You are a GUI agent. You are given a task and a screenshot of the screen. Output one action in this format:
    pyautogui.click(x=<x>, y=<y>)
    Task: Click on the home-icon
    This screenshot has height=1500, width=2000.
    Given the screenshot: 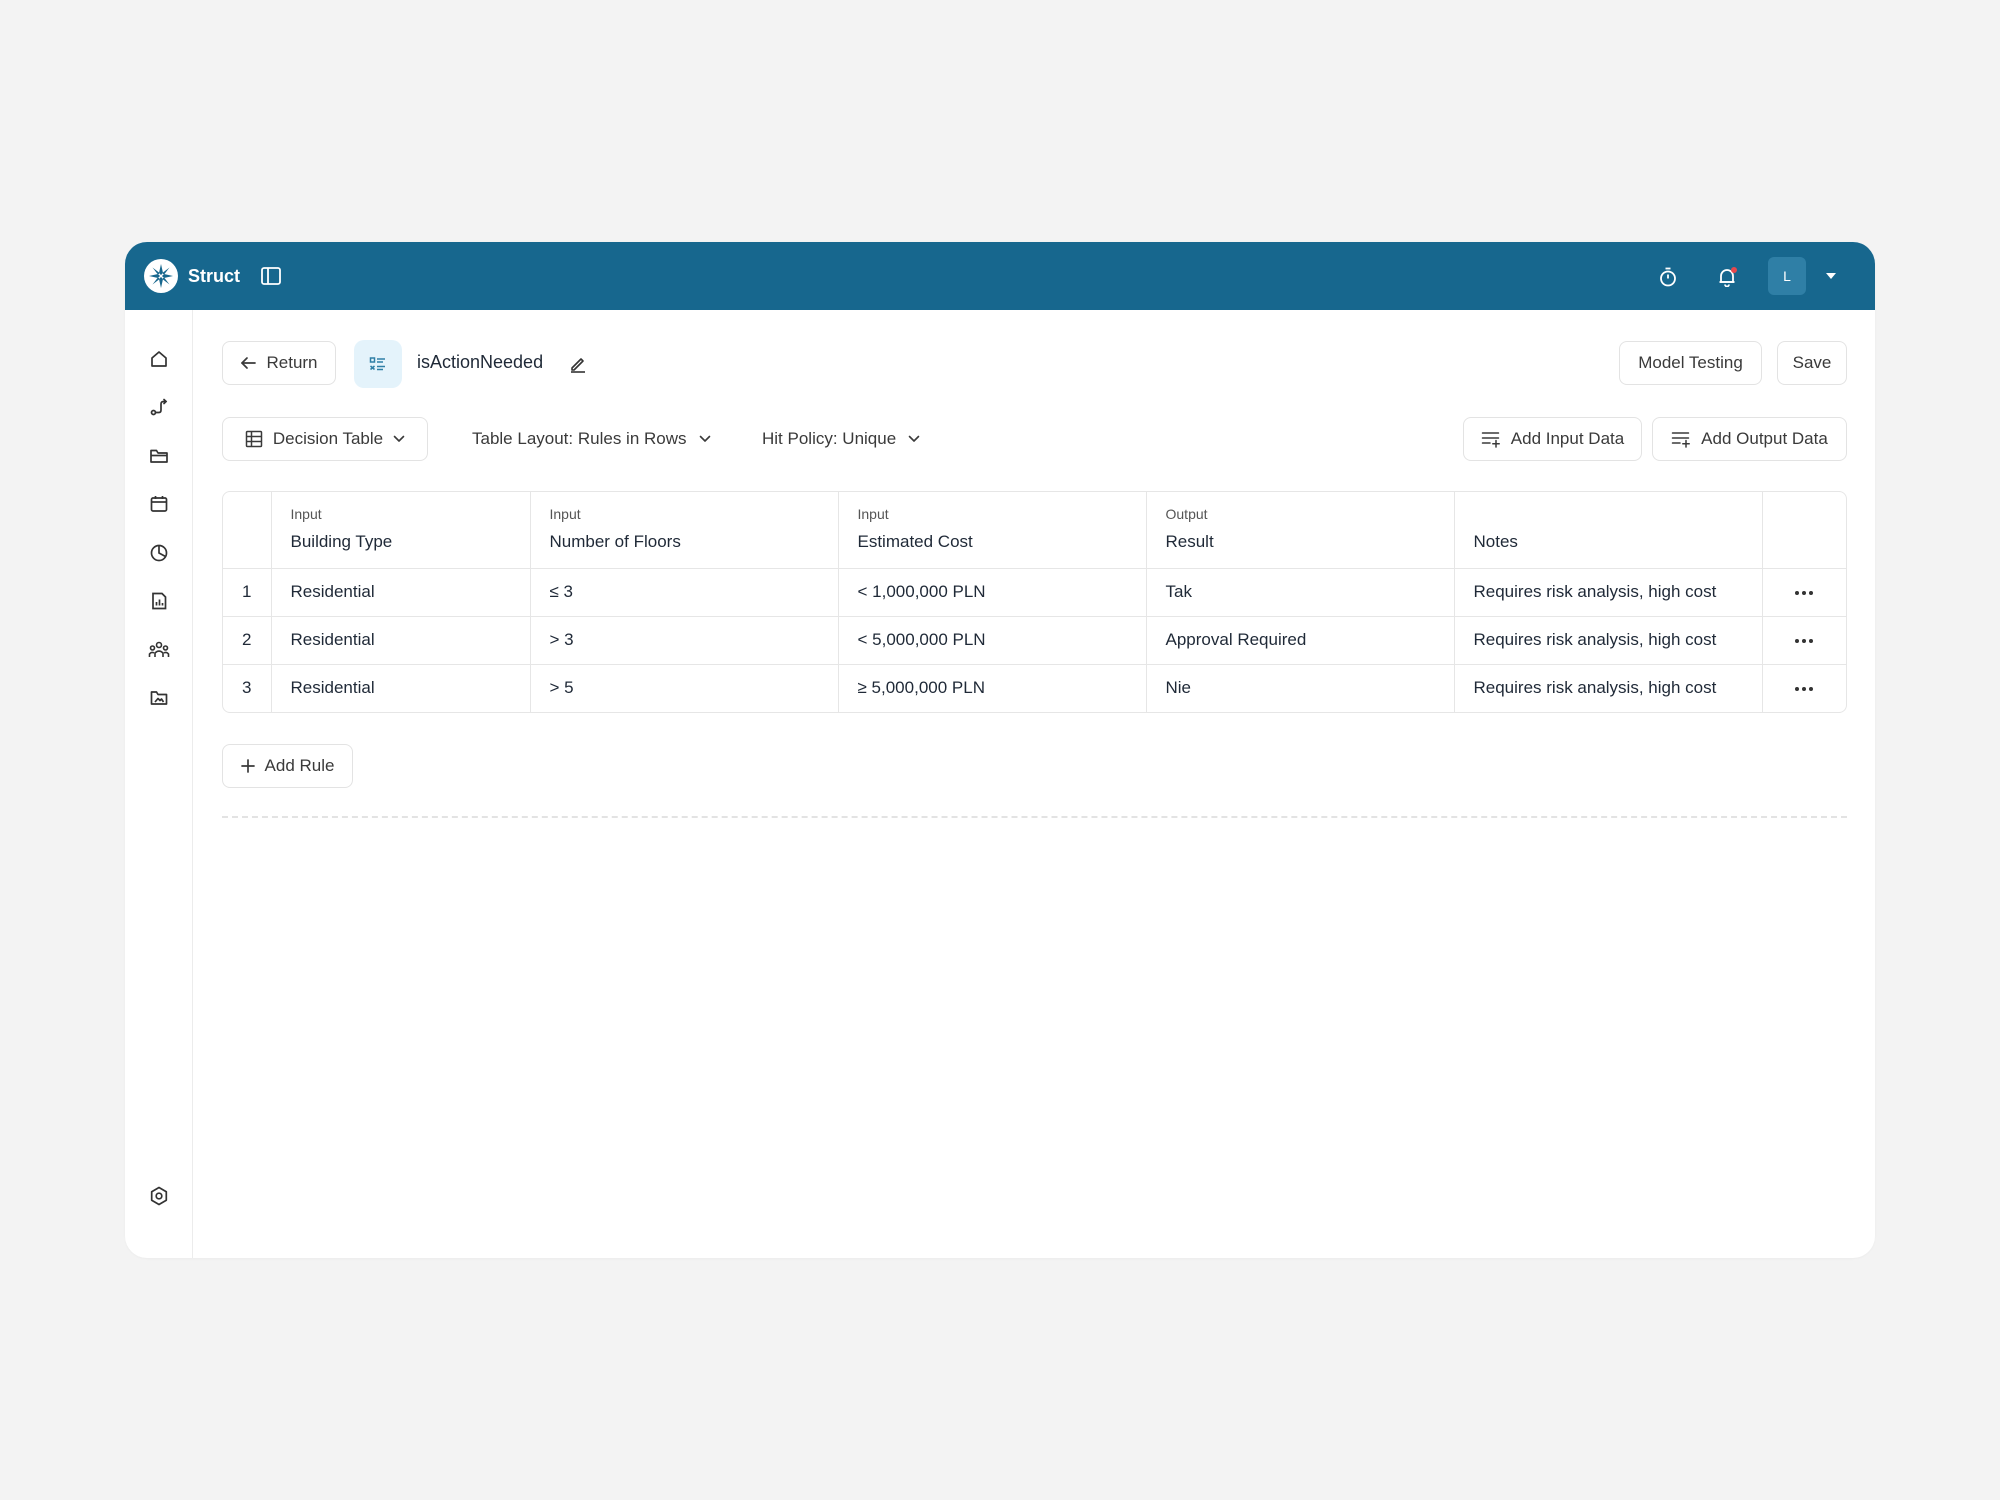 What is the action you would take?
    pyautogui.click(x=159, y=359)
    